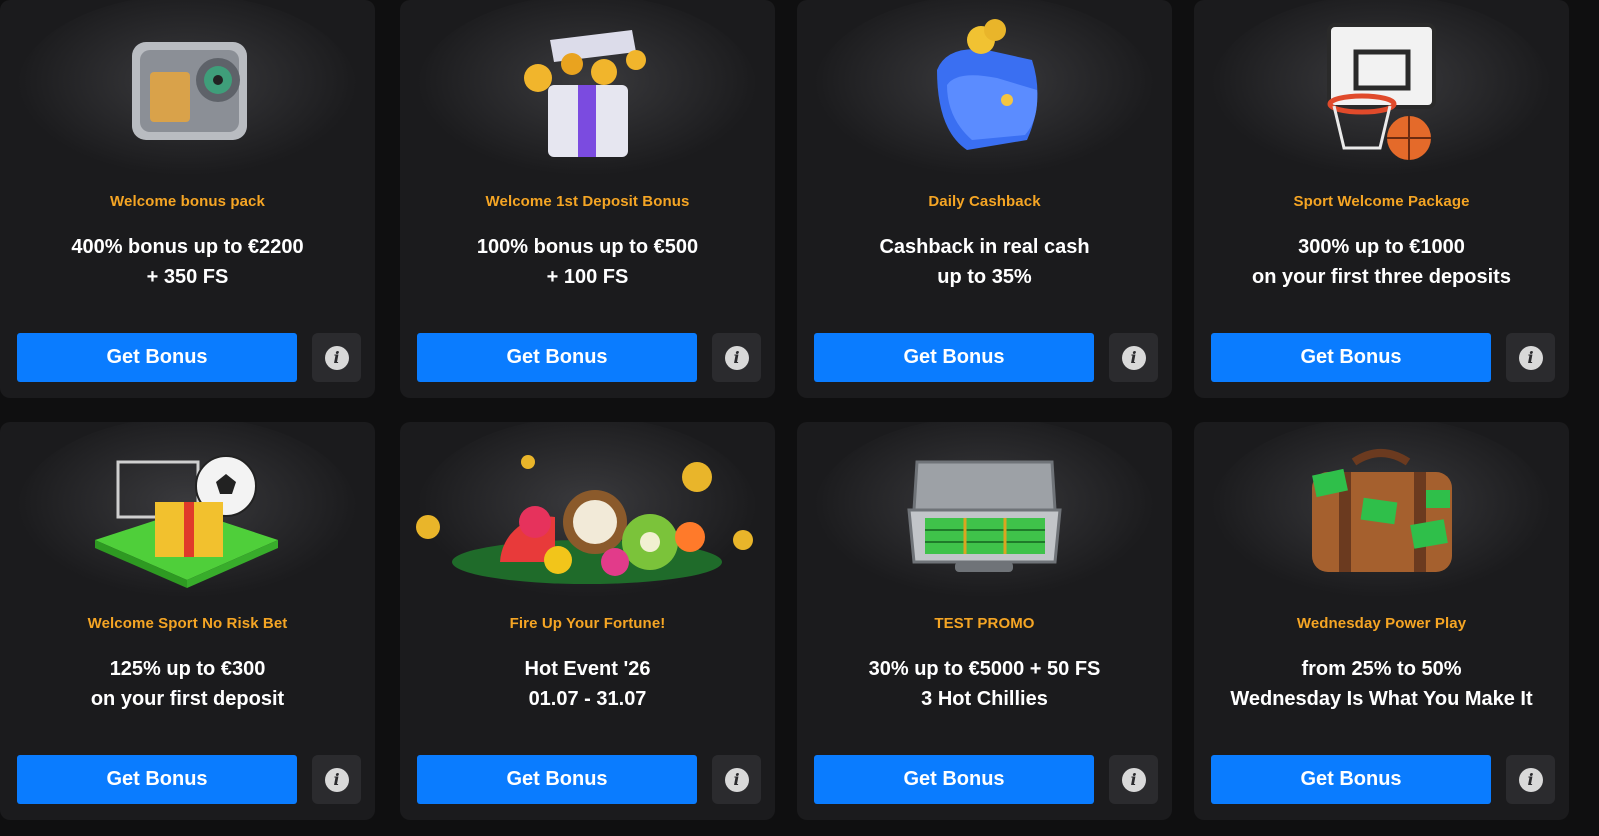 Image resolution: width=1599 pixels, height=836 pixels. Describe the element at coordinates (587, 277) in the screenshot. I see `offer-line-2: + 100 FS` at that location.